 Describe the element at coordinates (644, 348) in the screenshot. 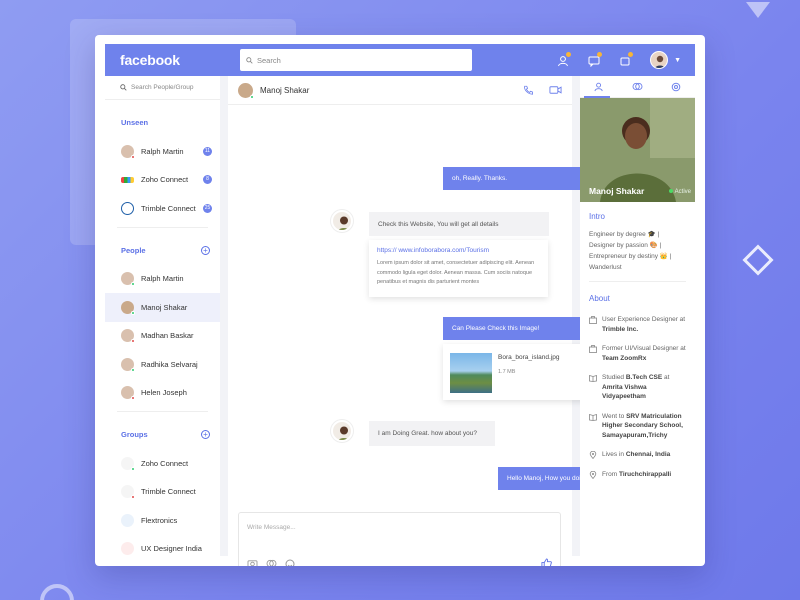

I see `about-text: Former UI/Visual Designer at` at that location.